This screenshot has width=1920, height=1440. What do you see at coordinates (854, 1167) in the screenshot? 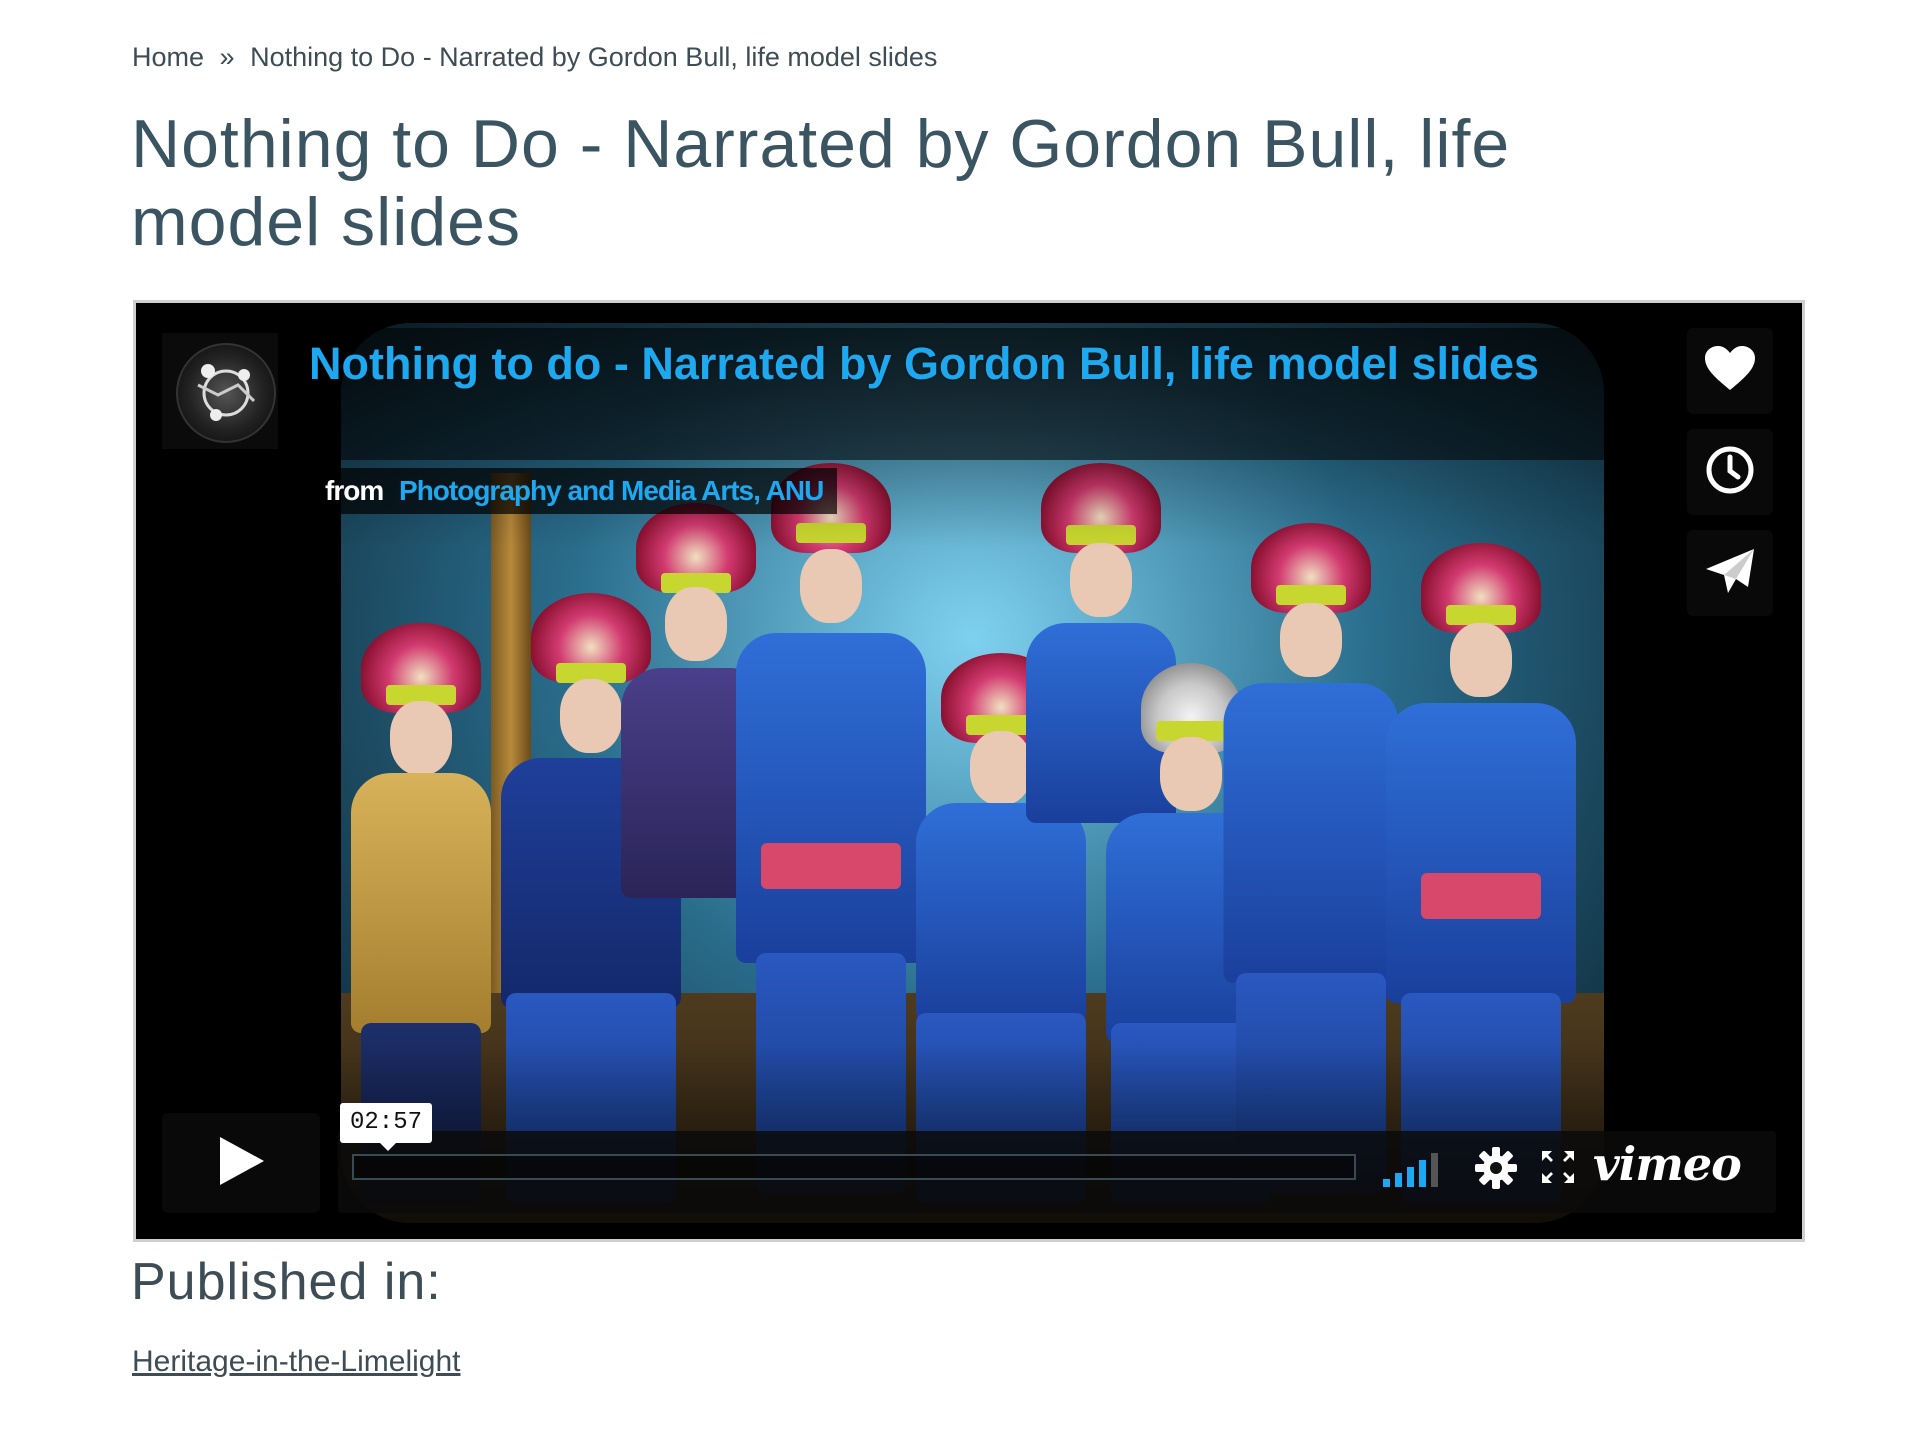
I see `progress-track` at bounding box center [854, 1167].